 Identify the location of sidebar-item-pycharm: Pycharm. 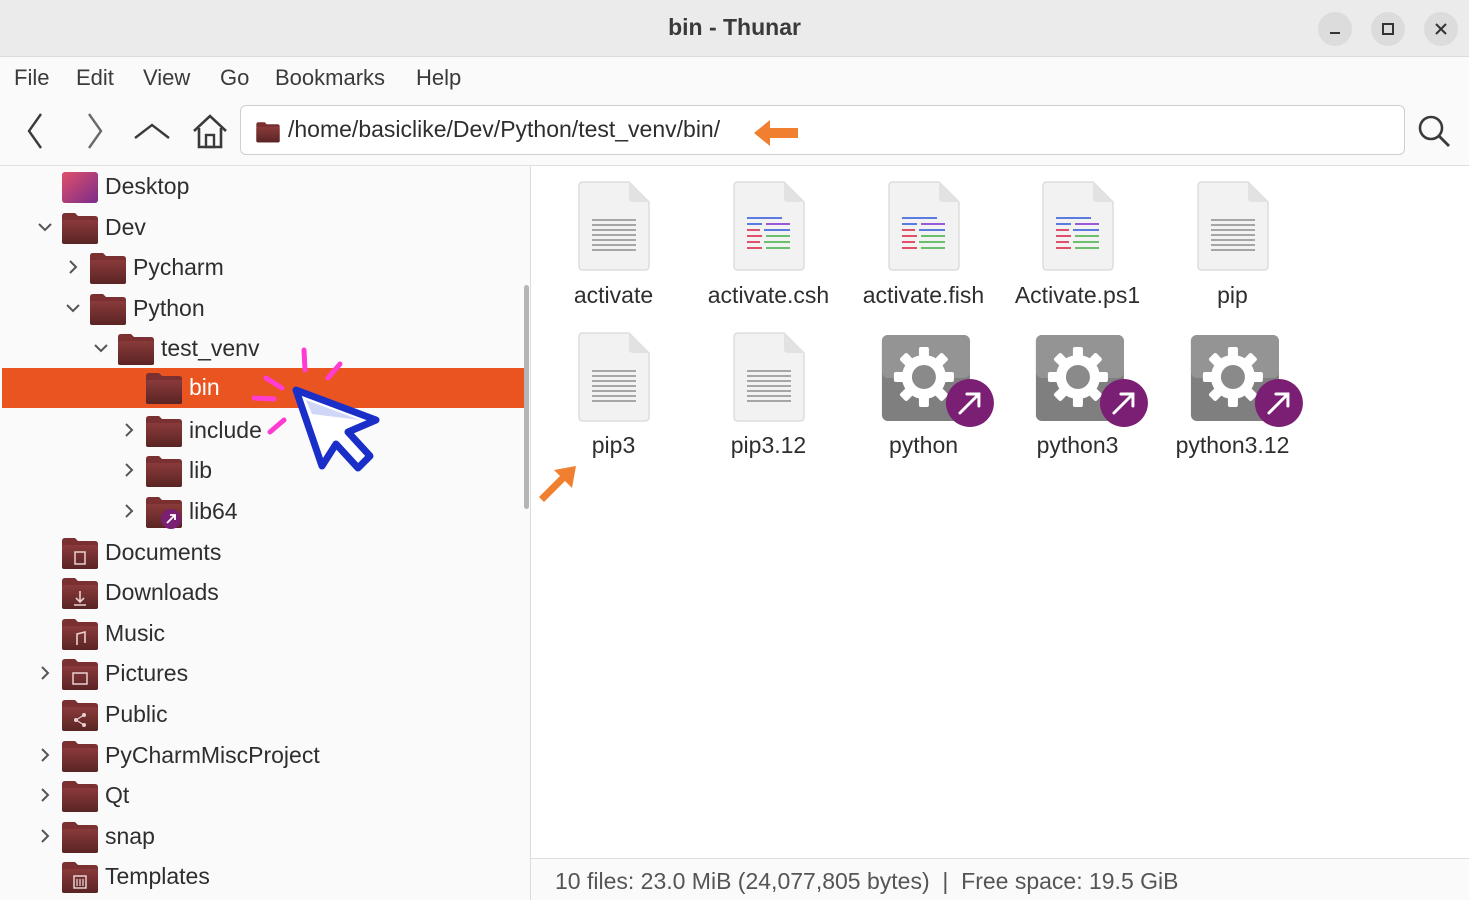
(263, 267).